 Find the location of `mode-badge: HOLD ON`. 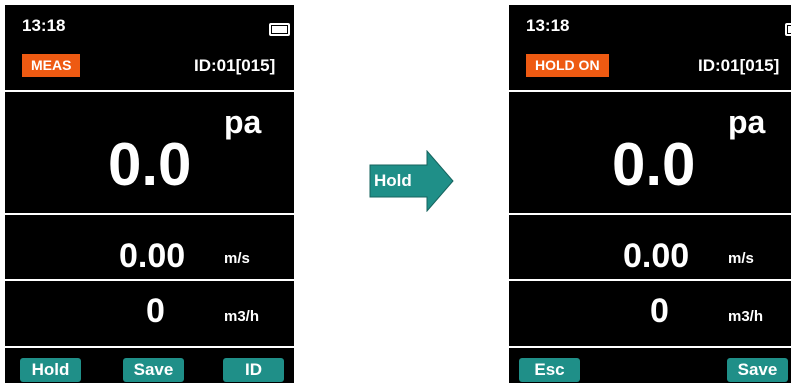

mode-badge: HOLD ON is located at coordinates (567, 65).